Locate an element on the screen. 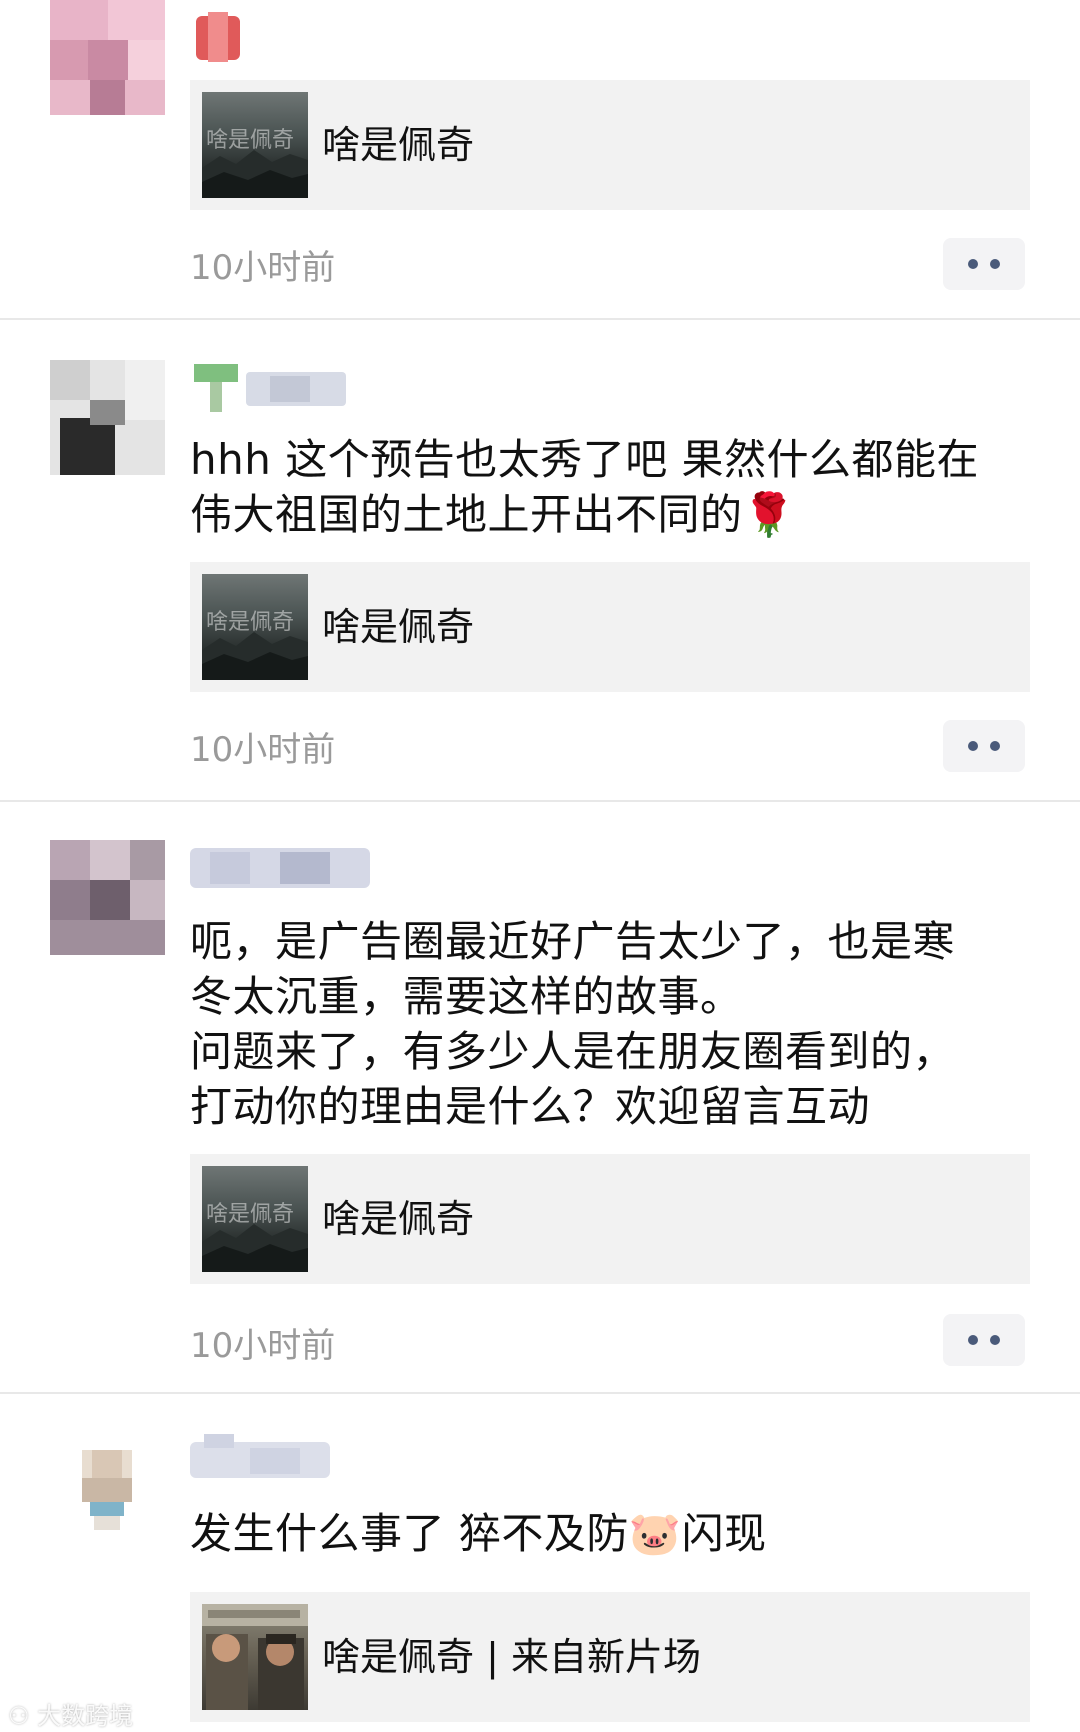 The width and height of the screenshot is (1080, 1732). people-photo is located at coordinates (255, 1657).